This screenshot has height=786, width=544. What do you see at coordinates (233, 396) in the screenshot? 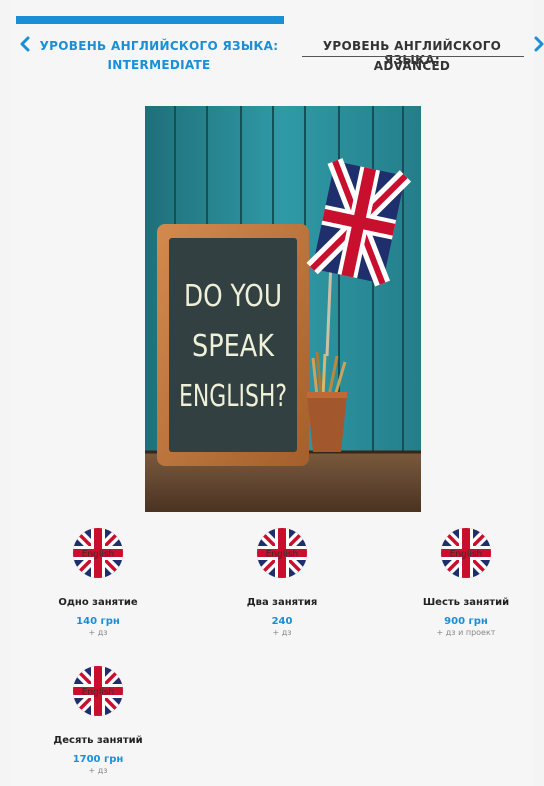
I see `board-line-3: ENGLISH?` at bounding box center [233, 396].